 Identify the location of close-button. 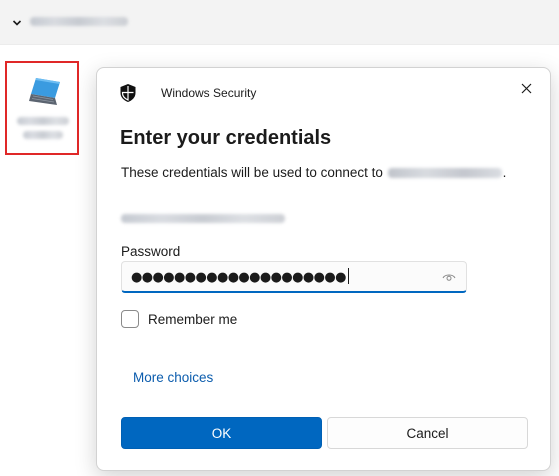
(526, 88).